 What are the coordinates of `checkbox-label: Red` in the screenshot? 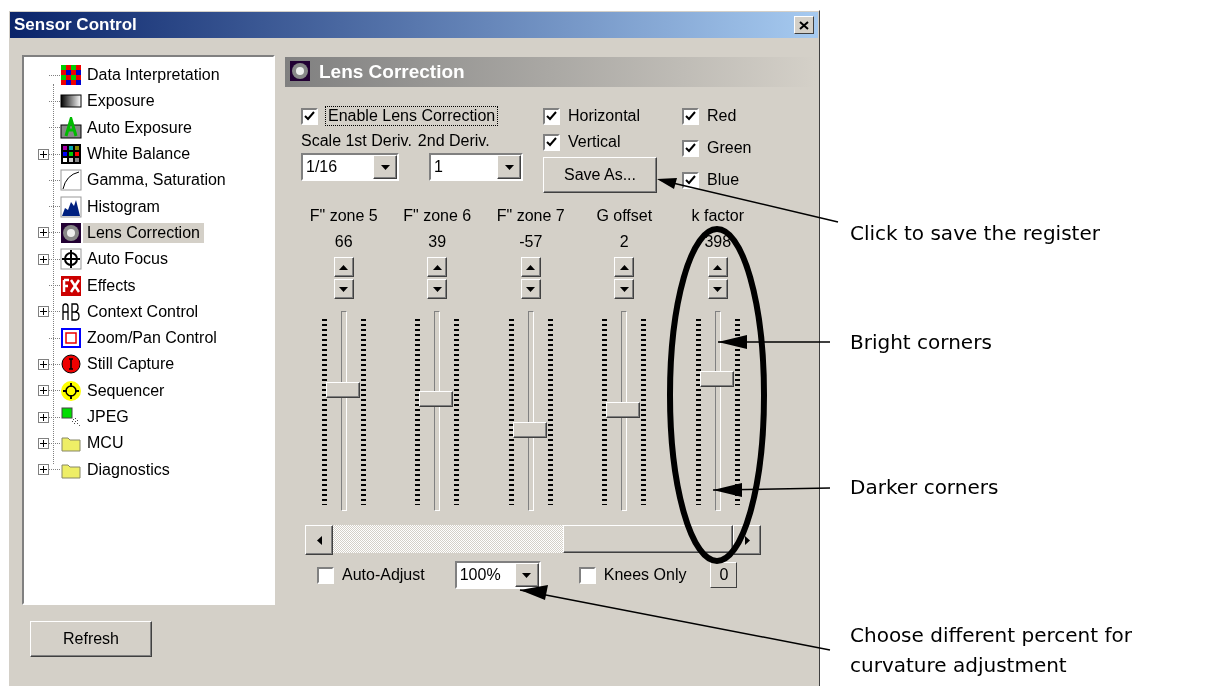 It's located at (722, 116).